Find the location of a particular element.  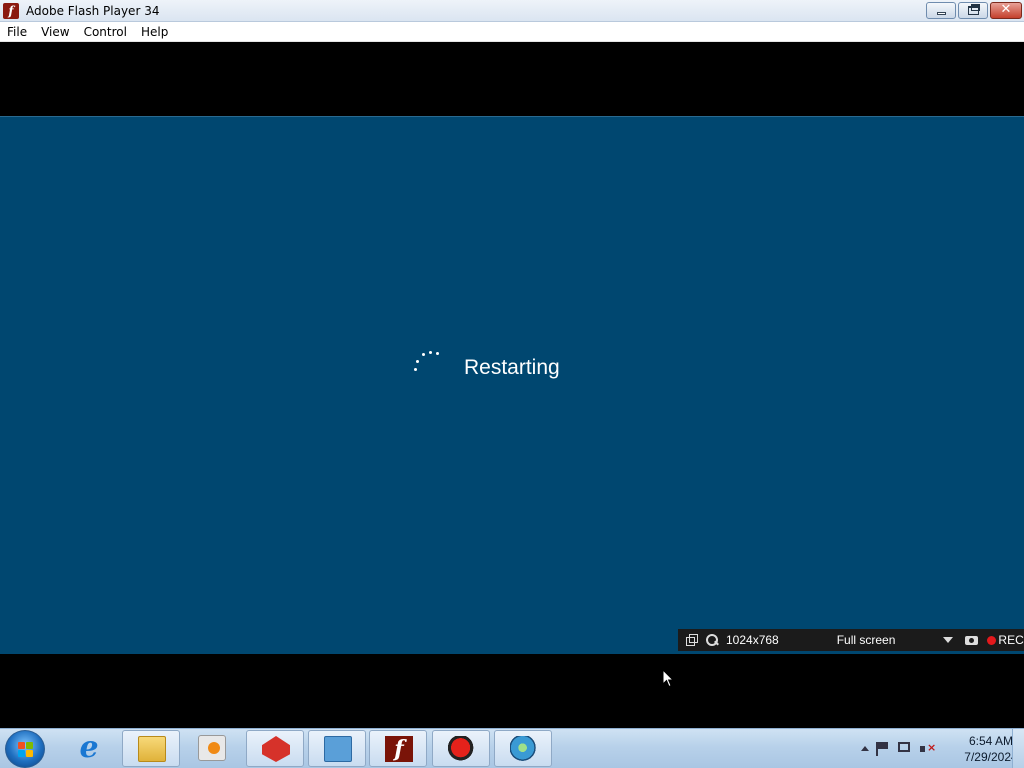

volume-muted-icon is located at coordinates (928, 748).